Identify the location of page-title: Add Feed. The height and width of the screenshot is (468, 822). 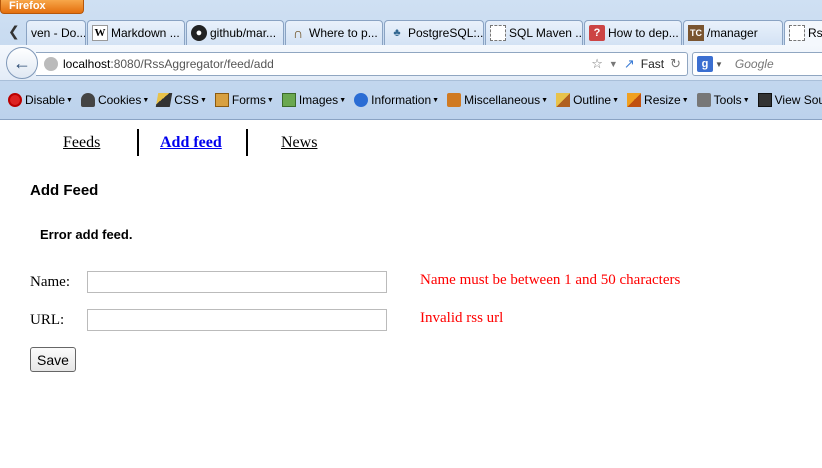
(64, 190).